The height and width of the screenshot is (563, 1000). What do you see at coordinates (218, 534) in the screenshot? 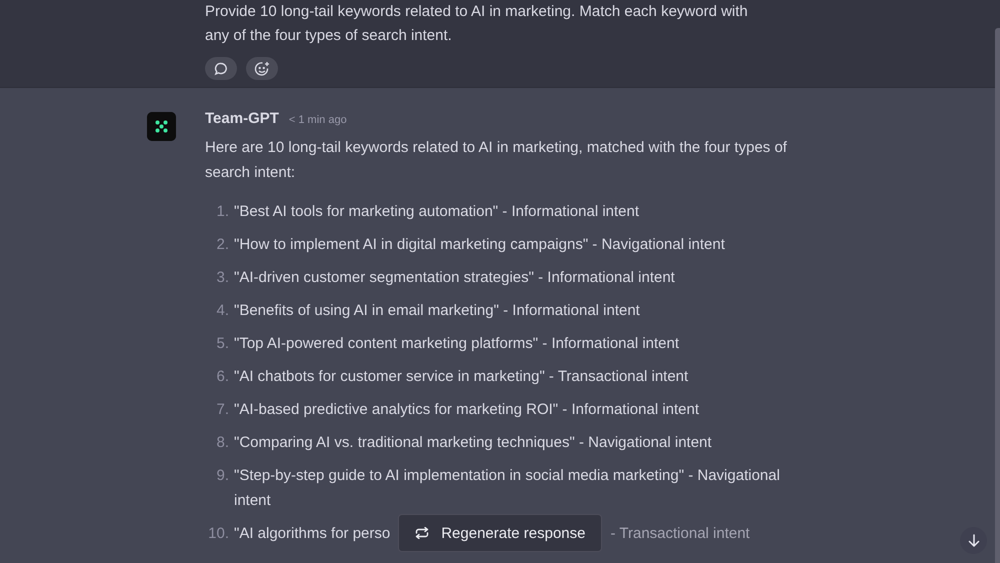
I see `list-number: 10.` at bounding box center [218, 534].